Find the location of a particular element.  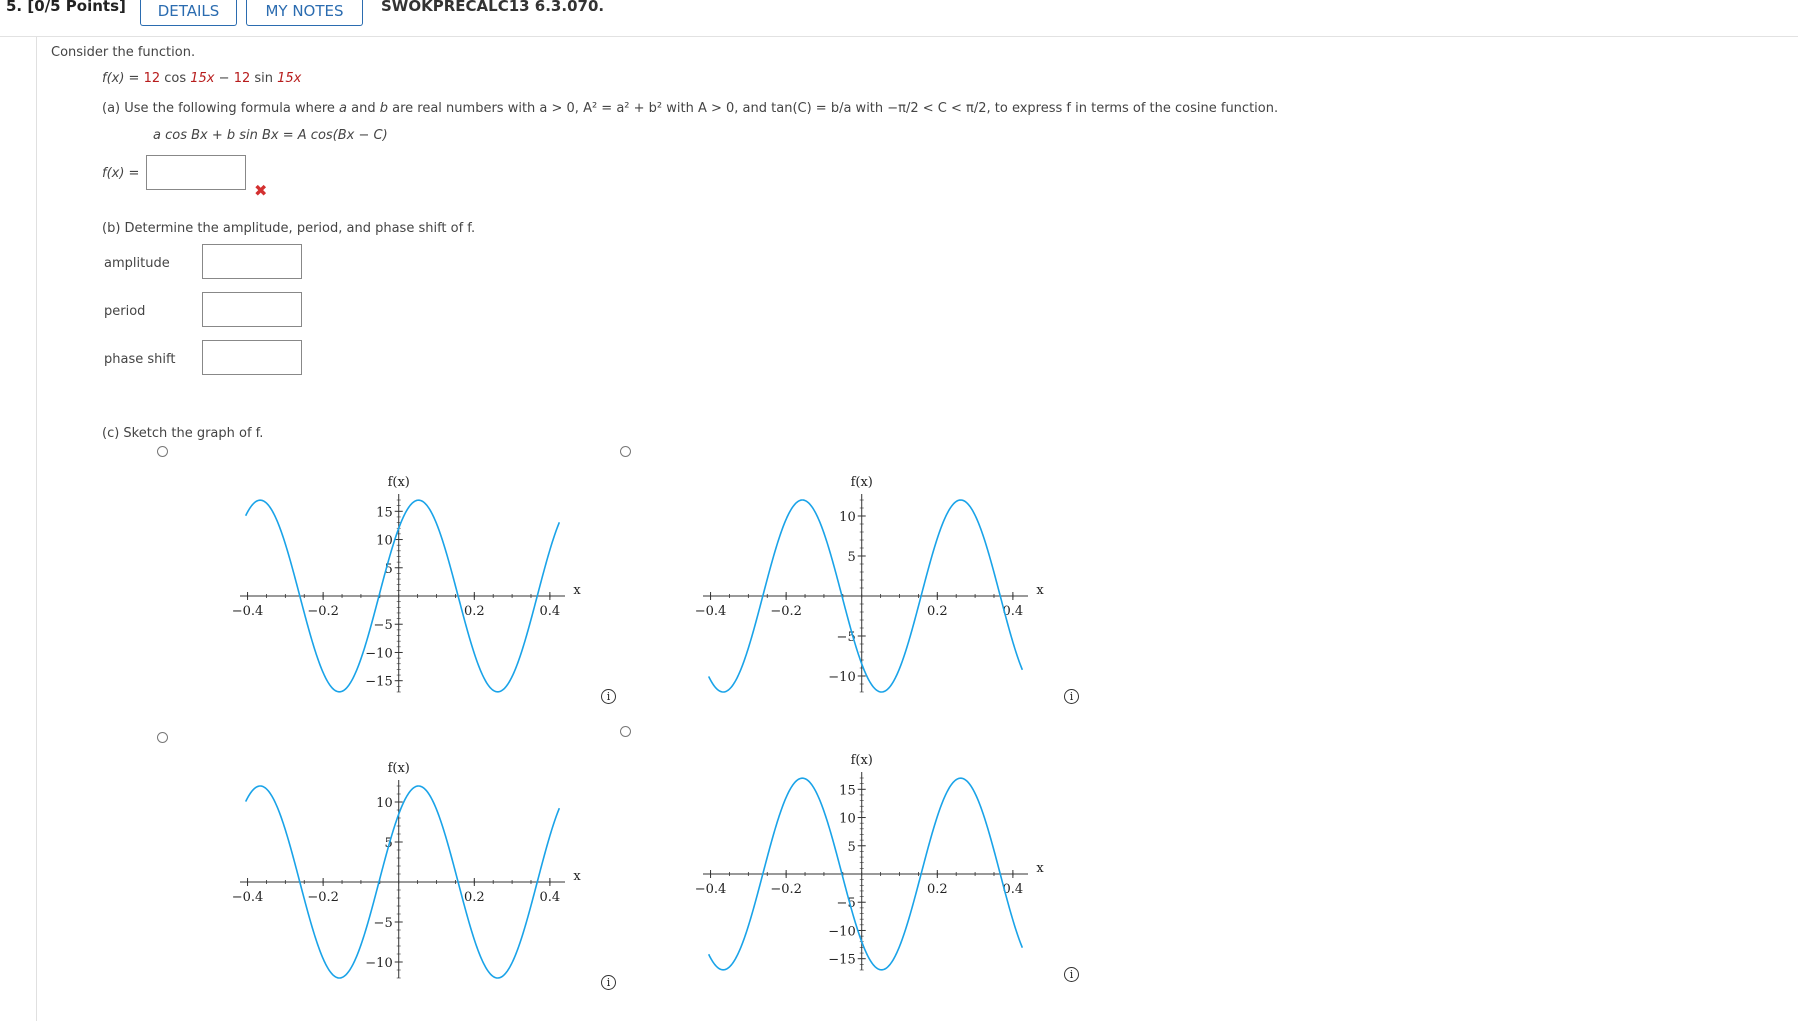

question-number: 5. [0/5 Points] is located at coordinates (66, 7).